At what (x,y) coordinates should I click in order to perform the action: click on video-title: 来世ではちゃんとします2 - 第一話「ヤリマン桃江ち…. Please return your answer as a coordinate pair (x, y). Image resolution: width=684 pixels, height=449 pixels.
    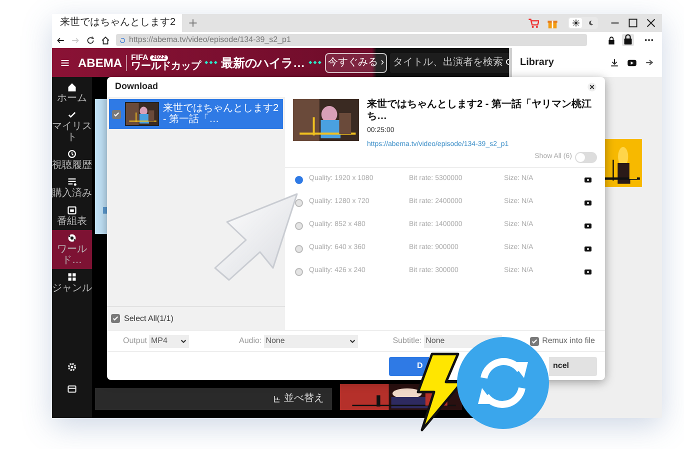
    Looking at the image, I should click on (479, 111).